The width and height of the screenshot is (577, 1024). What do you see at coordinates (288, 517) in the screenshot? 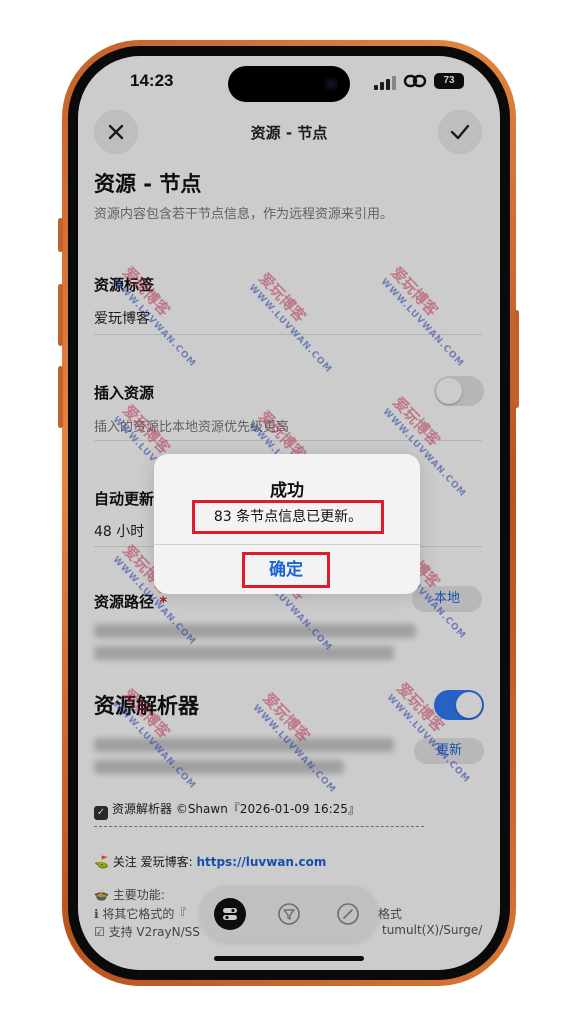
I see `dialog-message: 83 条节点信息已更新。` at bounding box center [288, 517].